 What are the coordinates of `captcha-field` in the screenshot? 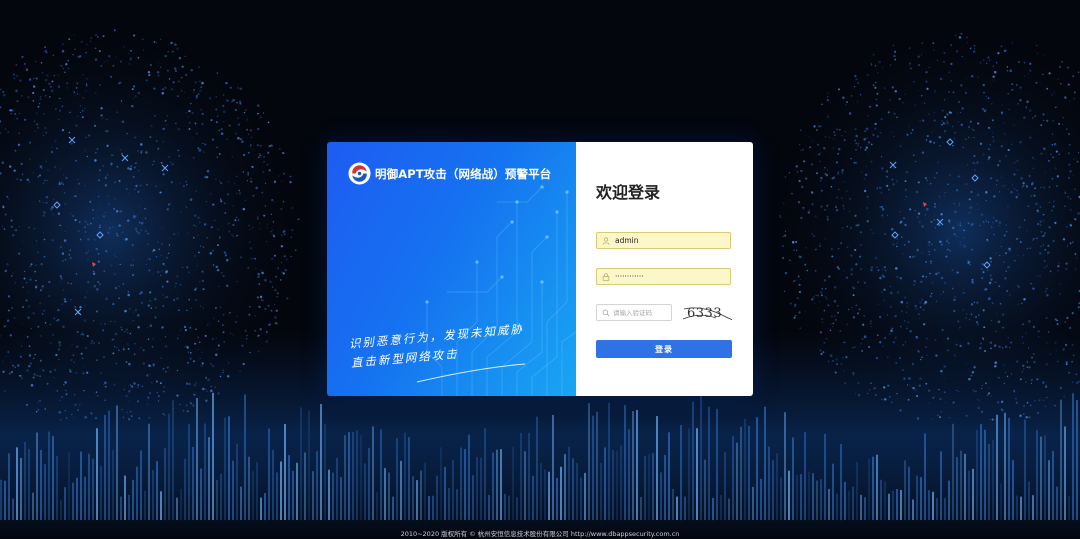 It's located at (634, 312).